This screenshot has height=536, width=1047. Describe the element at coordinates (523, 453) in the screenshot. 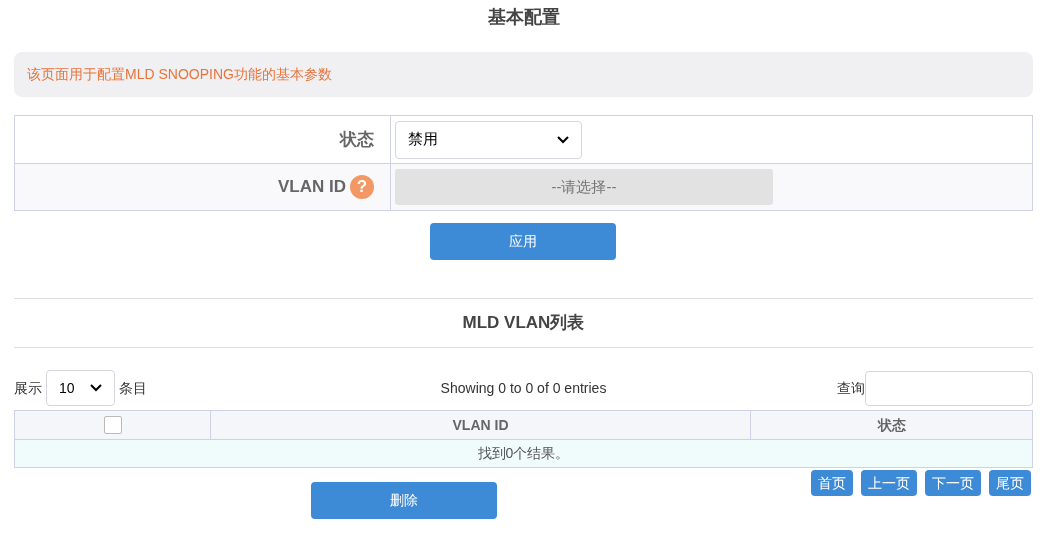

I see `empty-row: 找到0个结果。` at that location.